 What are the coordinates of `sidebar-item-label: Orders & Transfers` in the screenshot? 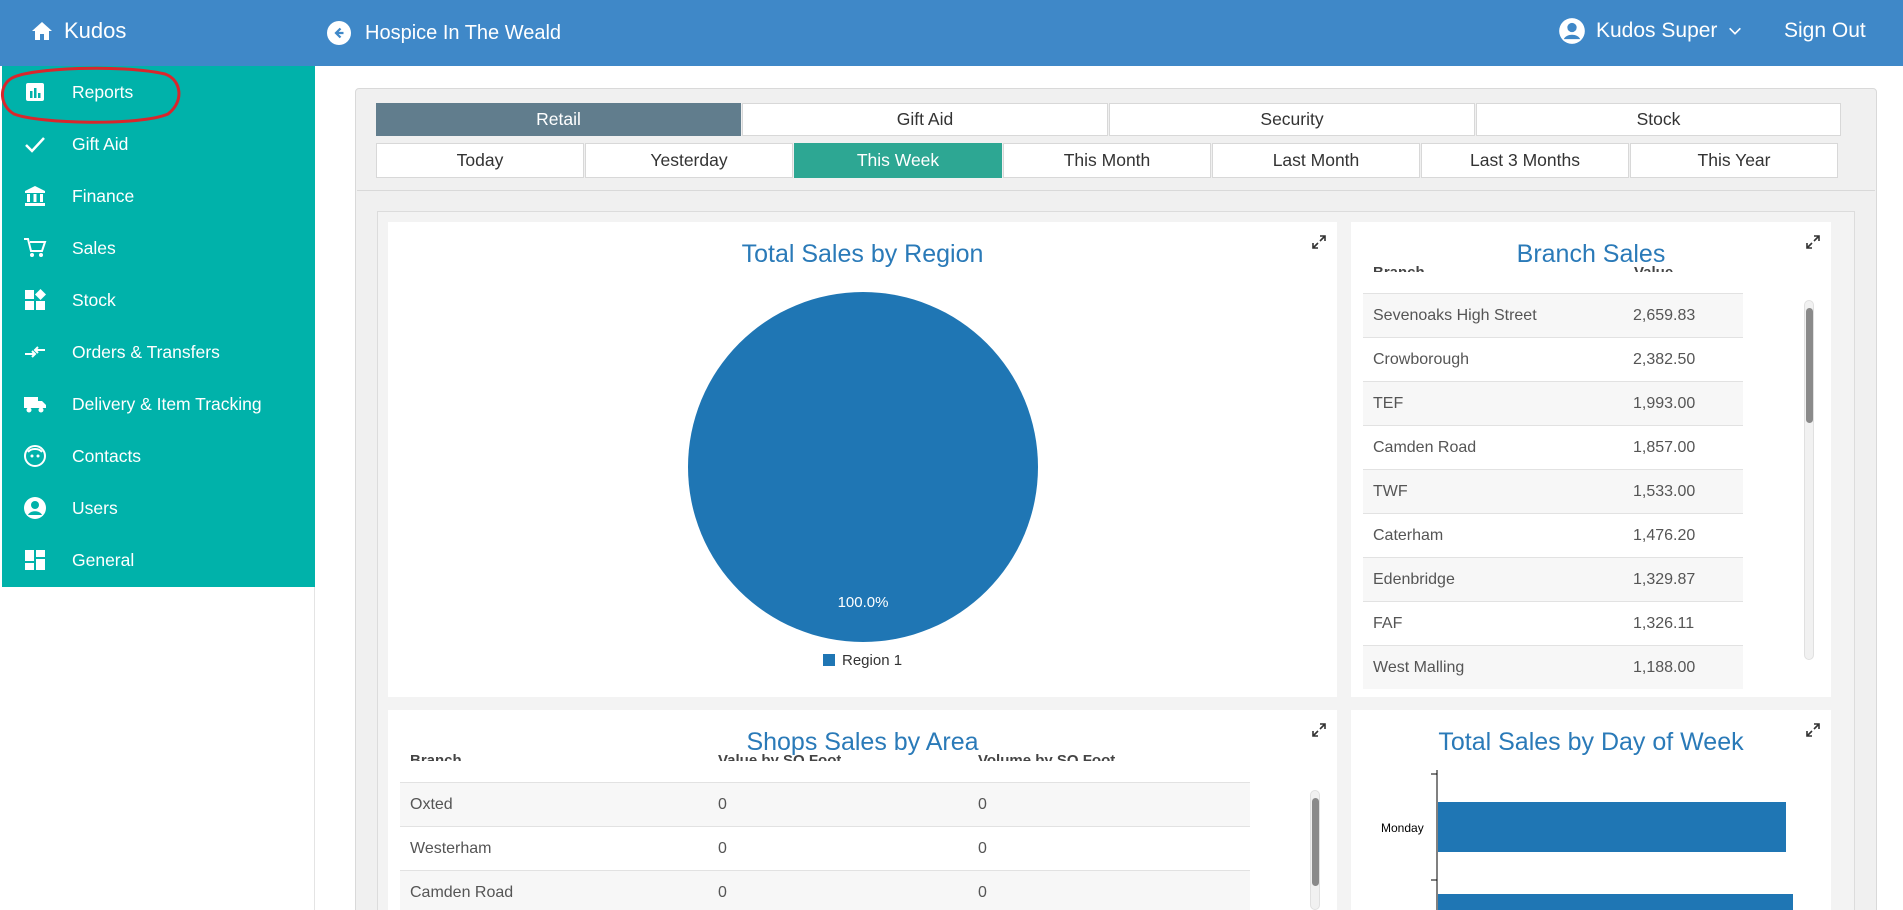 It's located at (146, 351).